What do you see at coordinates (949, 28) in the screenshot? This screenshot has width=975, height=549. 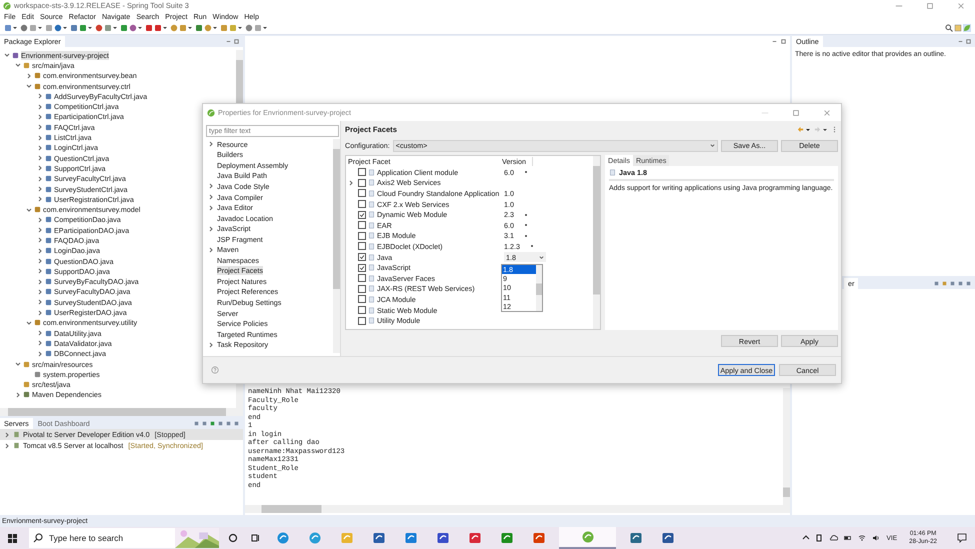 I see `search-icon` at bounding box center [949, 28].